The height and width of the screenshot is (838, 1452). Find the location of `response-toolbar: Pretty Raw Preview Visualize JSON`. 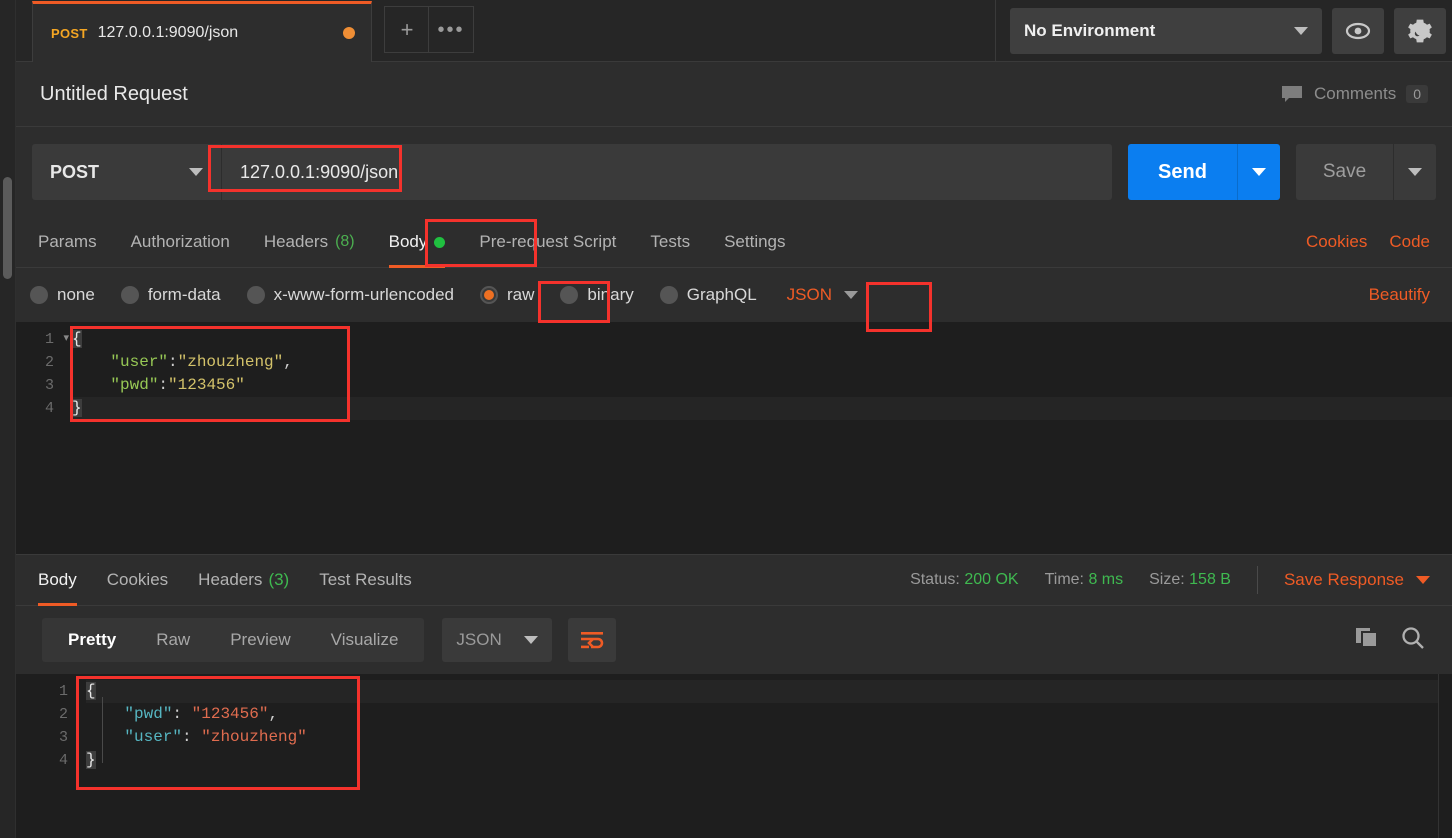

response-toolbar: Pretty Raw Preview Visualize JSON is located at coordinates (734, 640).